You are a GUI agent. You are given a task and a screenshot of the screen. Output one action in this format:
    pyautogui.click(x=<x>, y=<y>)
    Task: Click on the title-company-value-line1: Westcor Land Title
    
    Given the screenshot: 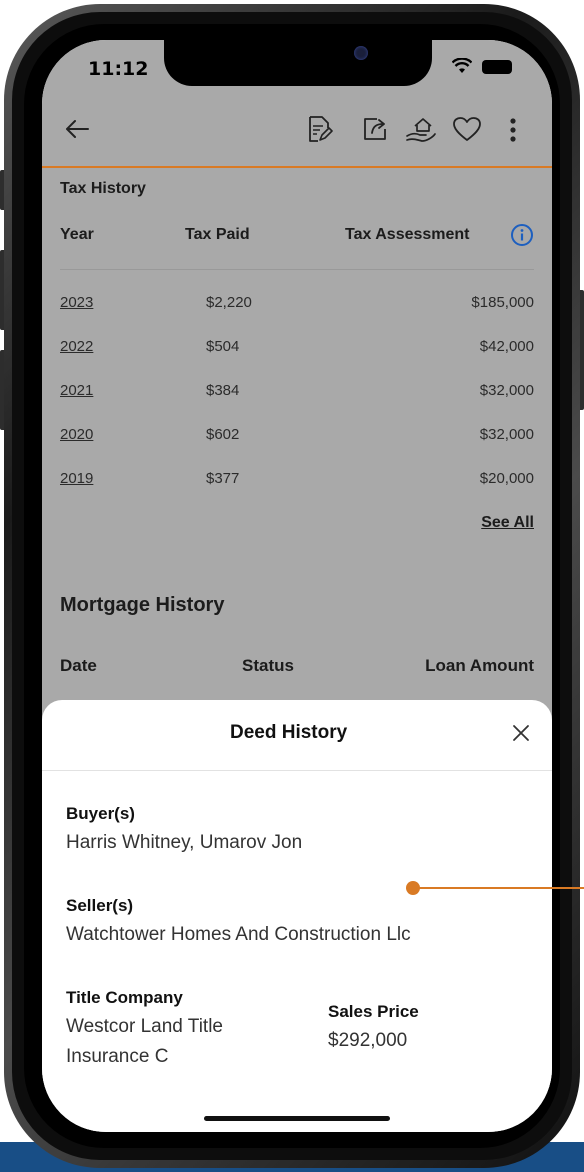 What is the action you would take?
    pyautogui.click(x=145, y=1026)
    